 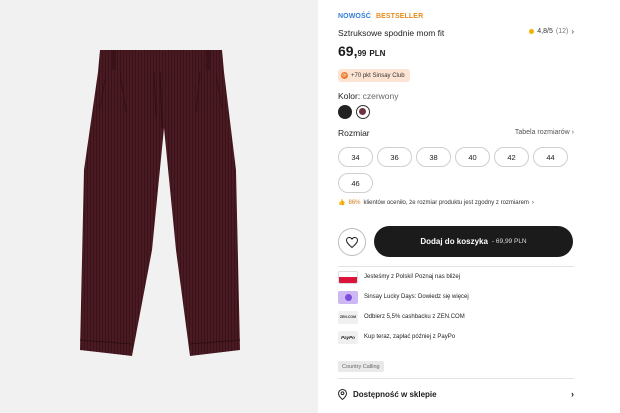 What do you see at coordinates (345, 112) in the screenshot?
I see `color-swatch-black` at bounding box center [345, 112].